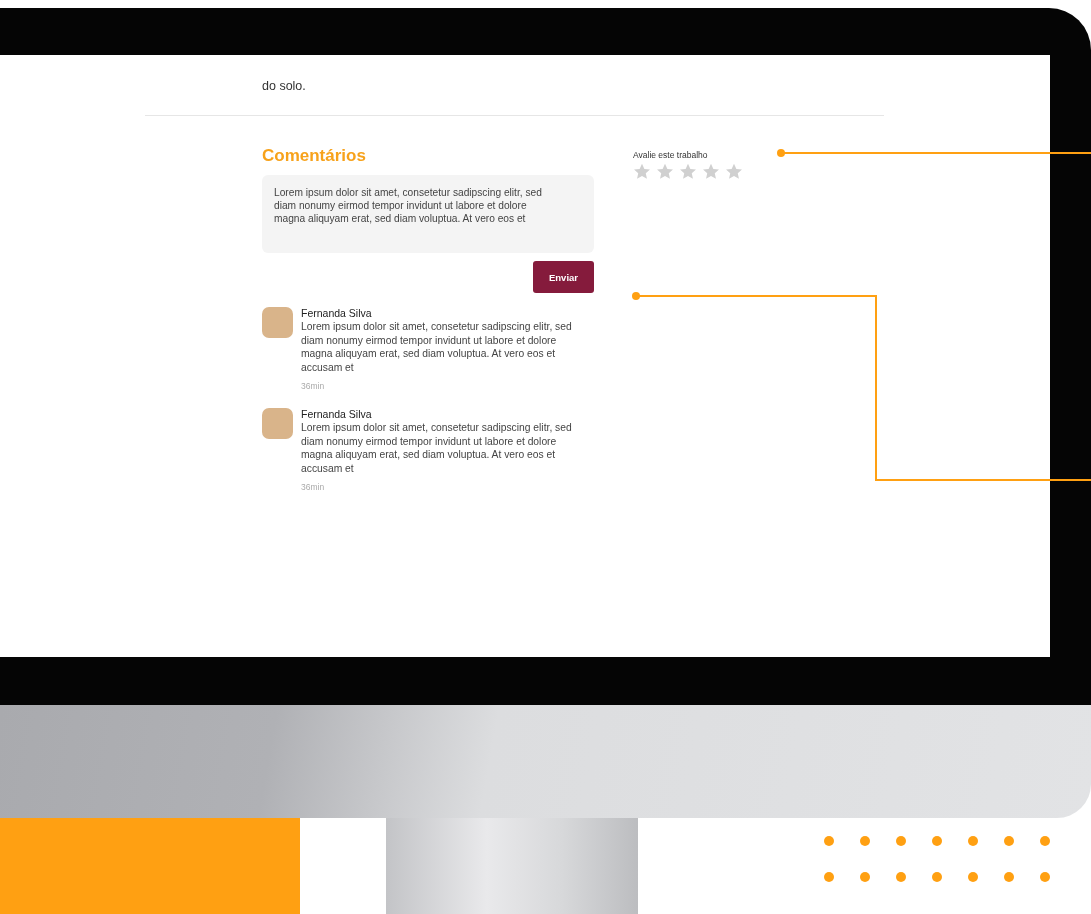 The width and height of the screenshot is (1091, 914). What do you see at coordinates (314, 156) in the screenshot?
I see `comments-title: Comentários` at bounding box center [314, 156].